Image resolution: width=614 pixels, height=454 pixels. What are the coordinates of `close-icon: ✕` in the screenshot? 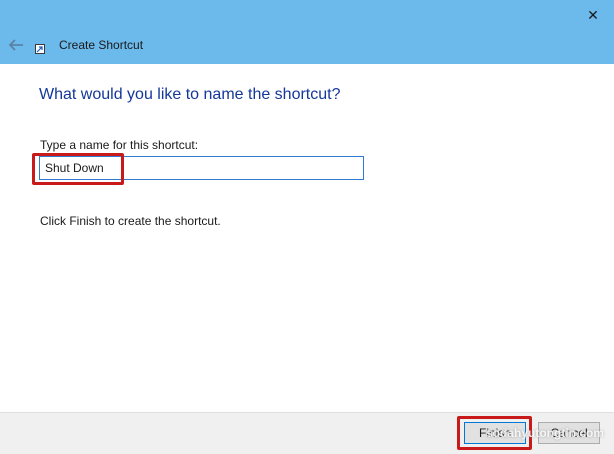 It's located at (593, 15).